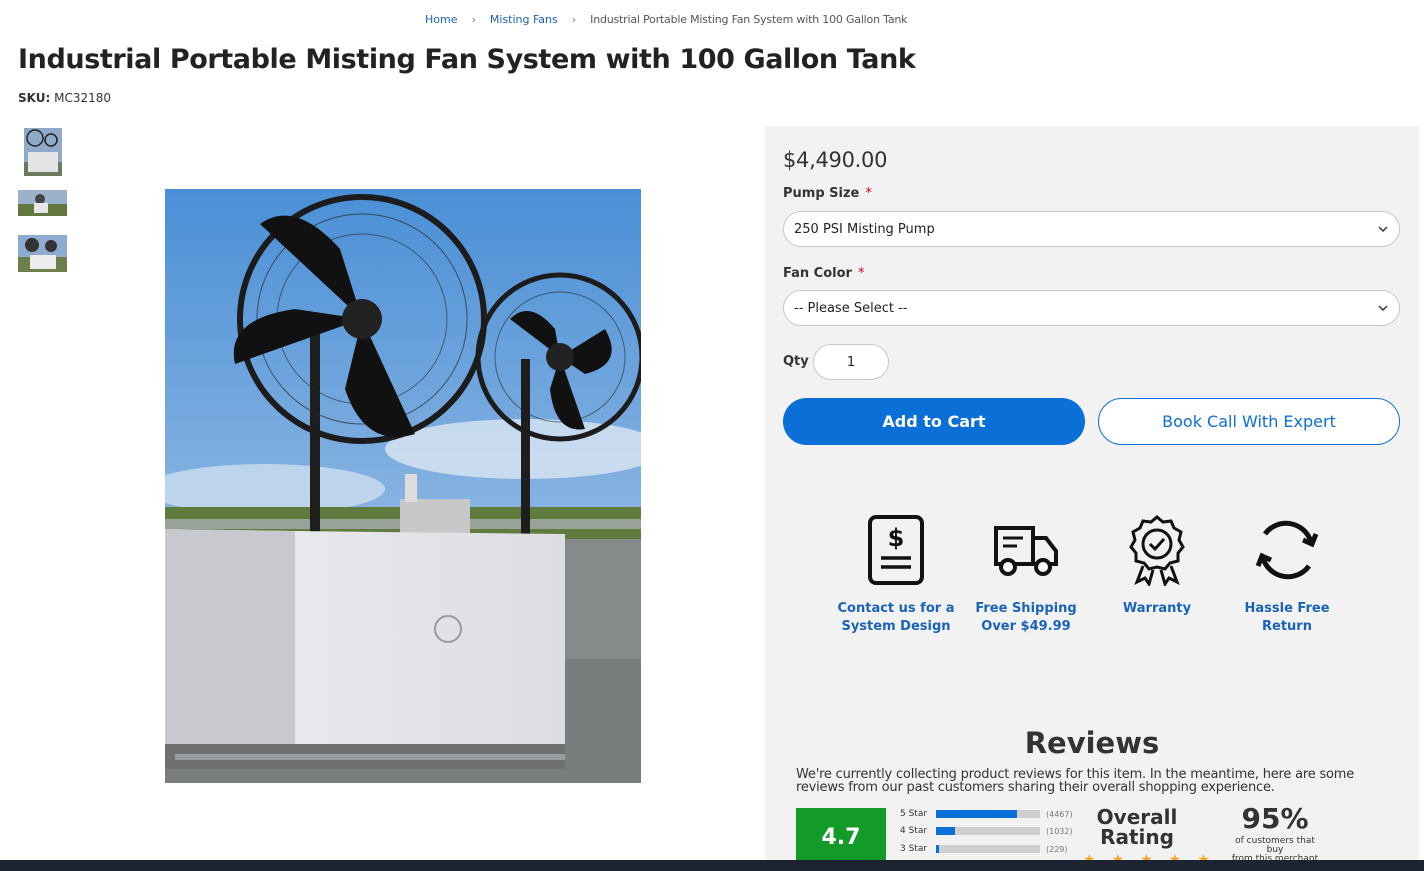 Image resolution: width=1424 pixels, height=871 pixels. I want to click on delivery-truck-icon, so click(1026, 551).